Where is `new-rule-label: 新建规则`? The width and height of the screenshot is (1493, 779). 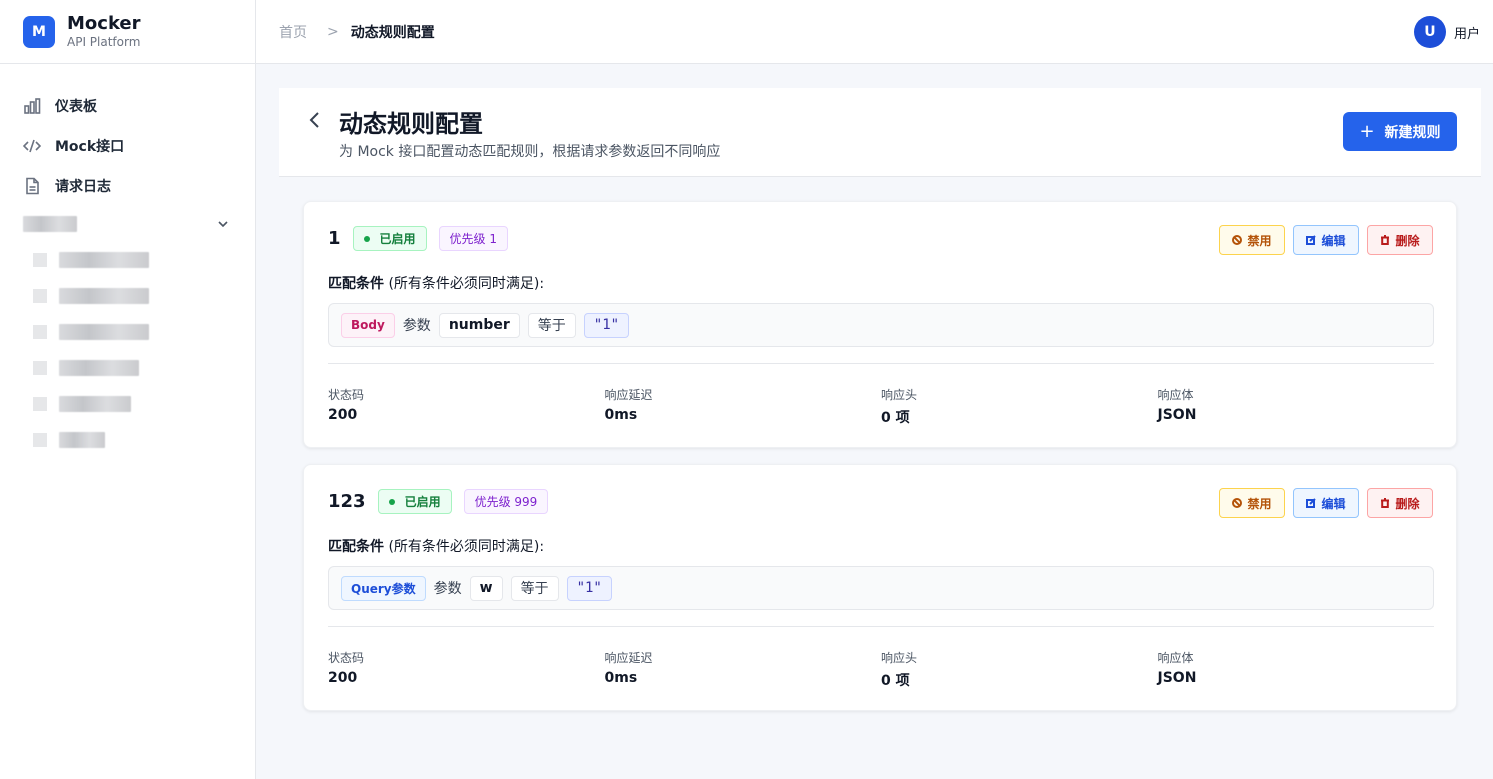 new-rule-label: 新建规则 is located at coordinates (1412, 132).